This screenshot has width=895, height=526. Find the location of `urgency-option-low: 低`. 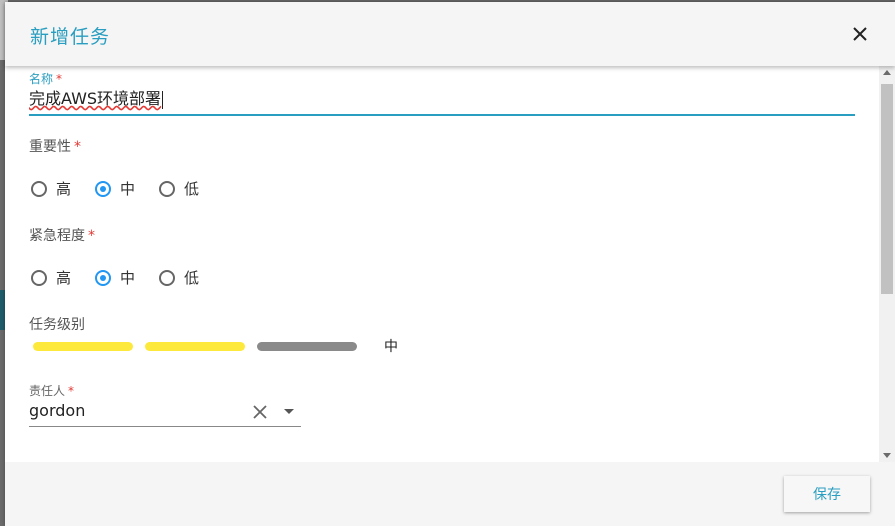

urgency-option-low: 低 is located at coordinates (191, 277).